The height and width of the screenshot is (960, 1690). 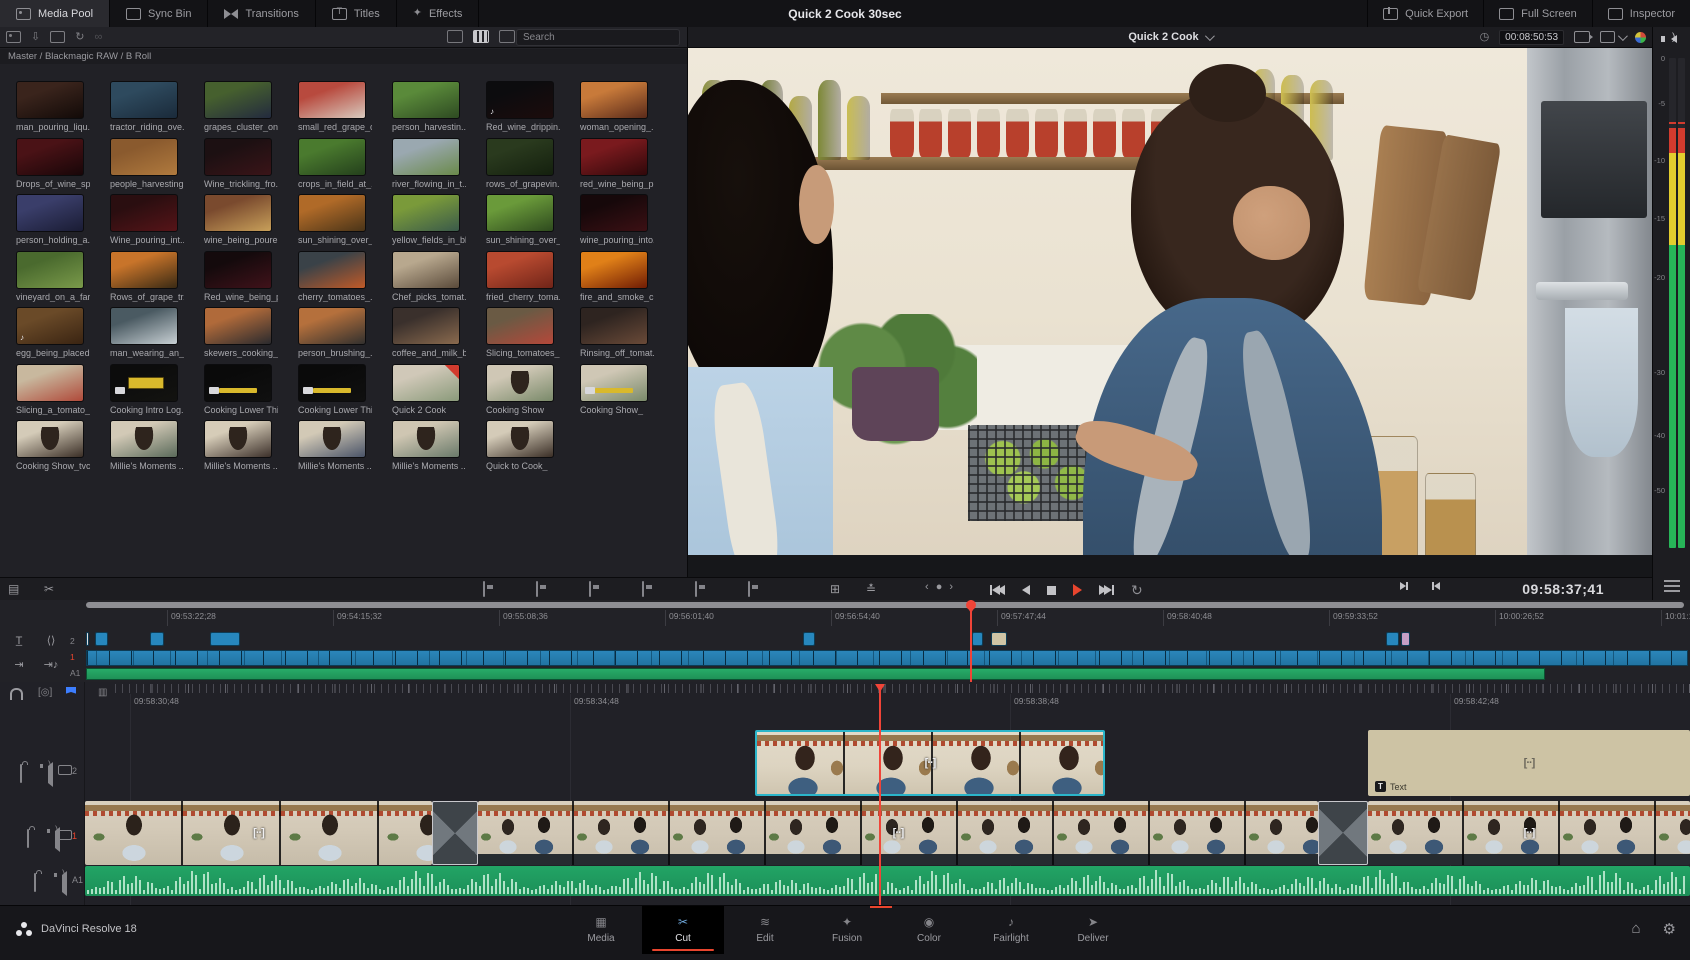 What do you see at coordinates (45, 692) in the screenshot?
I see `marker-range-icon: [◎]` at bounding box center [45, 692].